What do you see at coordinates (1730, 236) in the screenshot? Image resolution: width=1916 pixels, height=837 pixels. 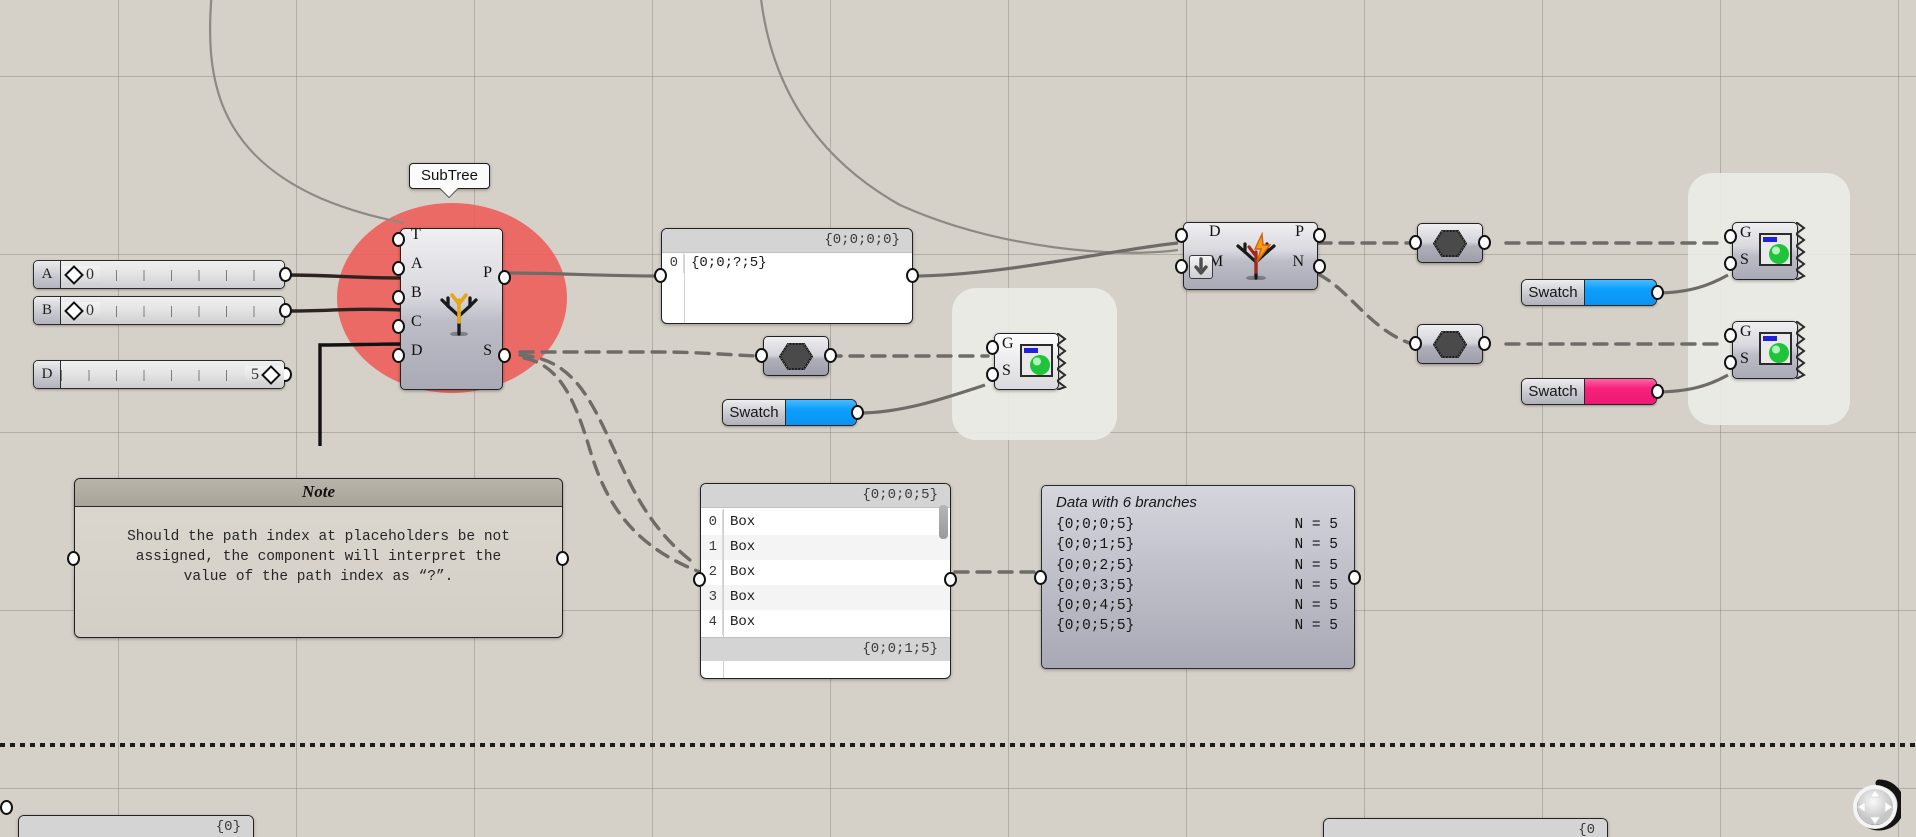 I see `custom-preview-right-top-input-port-g` at bounding box center [1730, 236].